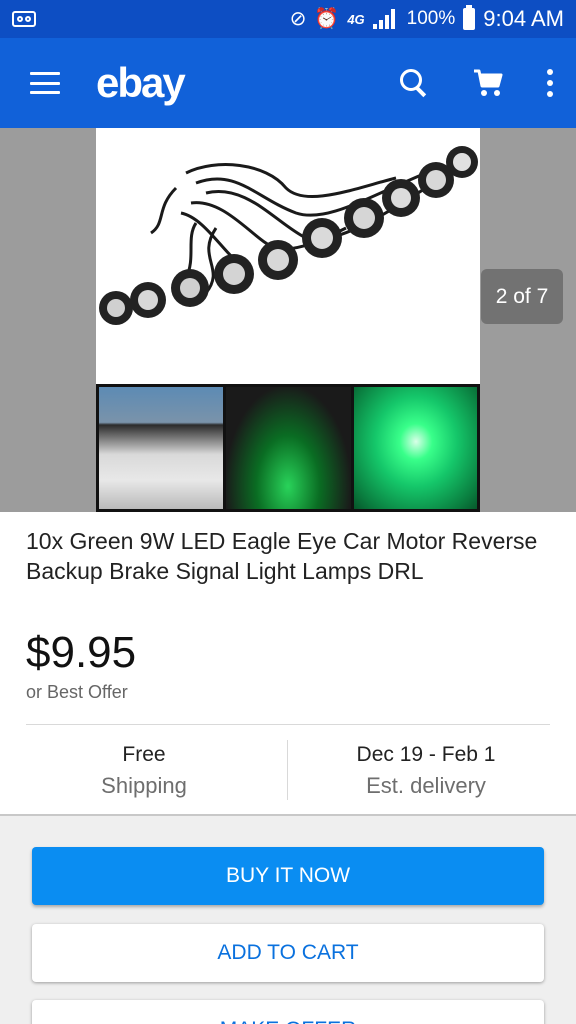  Describe the element at coordinates (356, 19) in the screenshot. I see `lte-icon: 4G` at that location.